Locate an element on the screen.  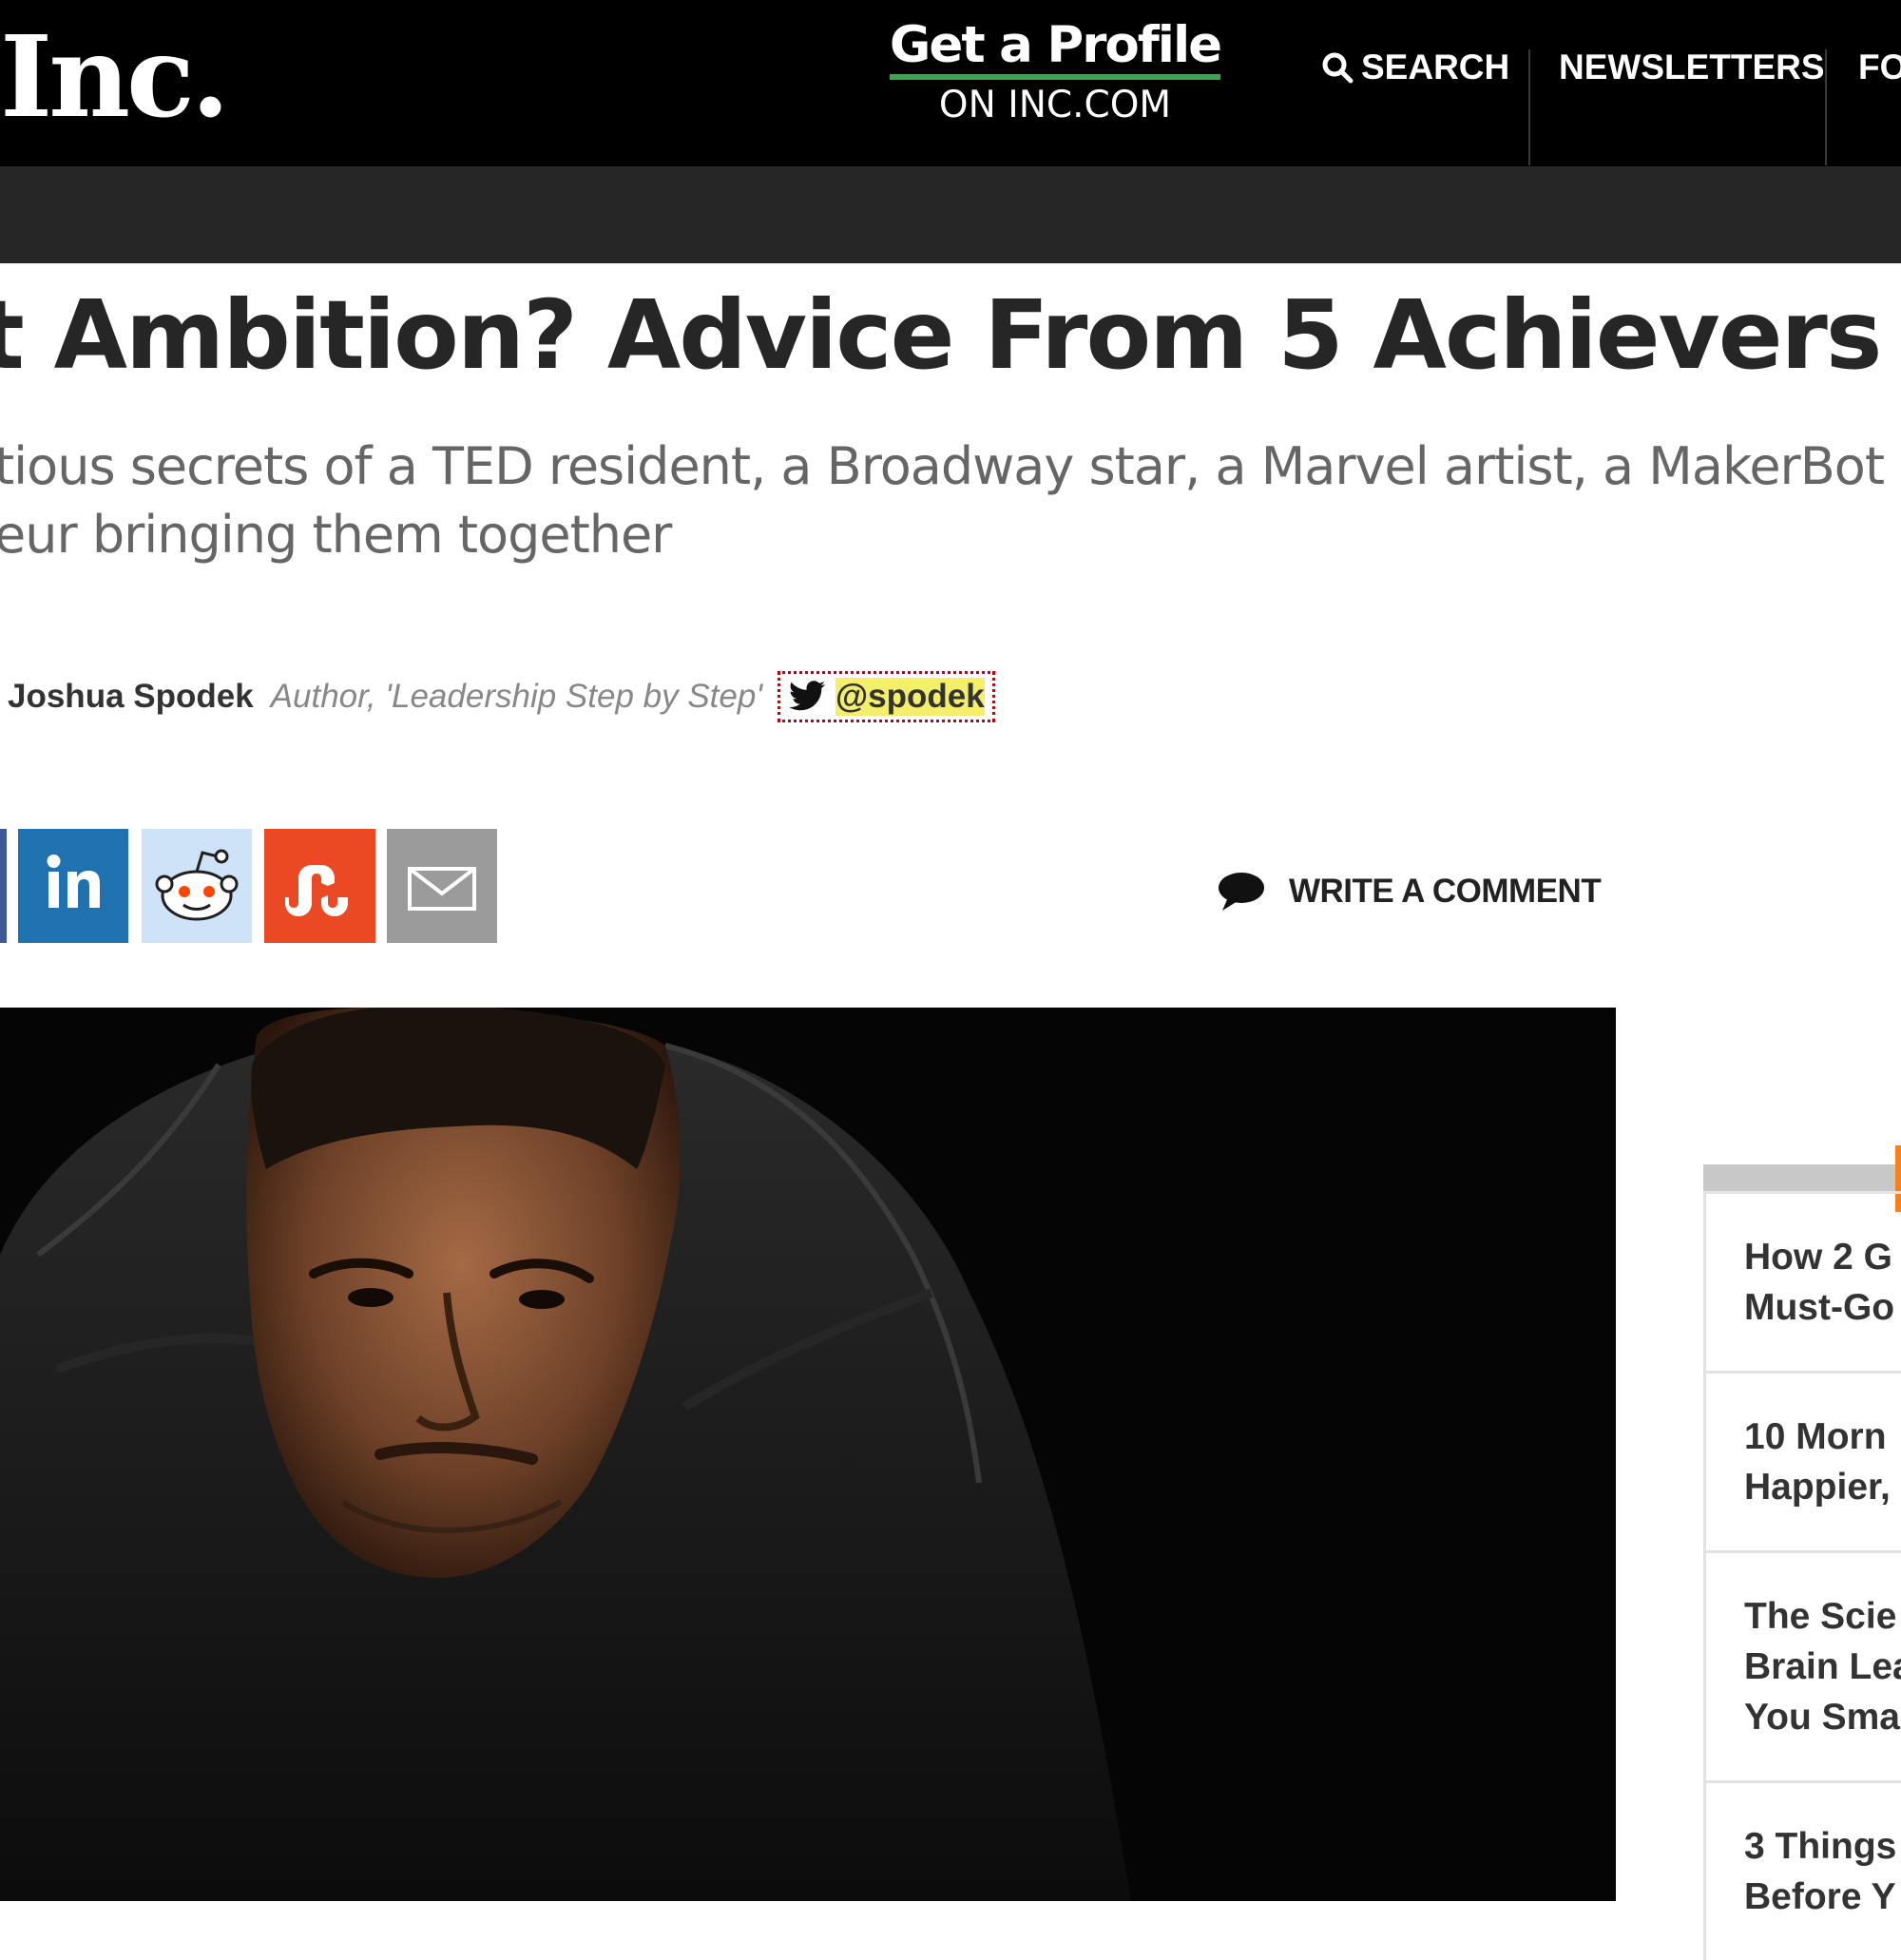
nav-search-label: SEARCH is located at coordinates (1435, 67).